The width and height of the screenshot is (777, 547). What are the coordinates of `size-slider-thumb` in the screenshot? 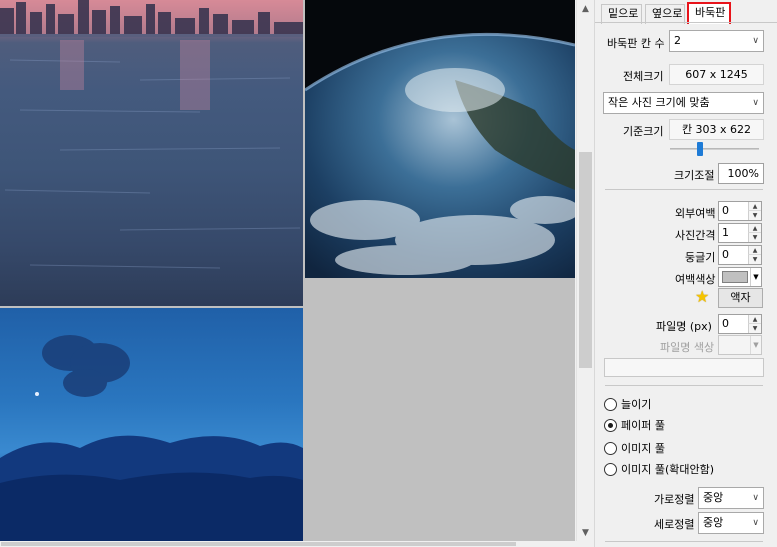 It's located at (700, 149).